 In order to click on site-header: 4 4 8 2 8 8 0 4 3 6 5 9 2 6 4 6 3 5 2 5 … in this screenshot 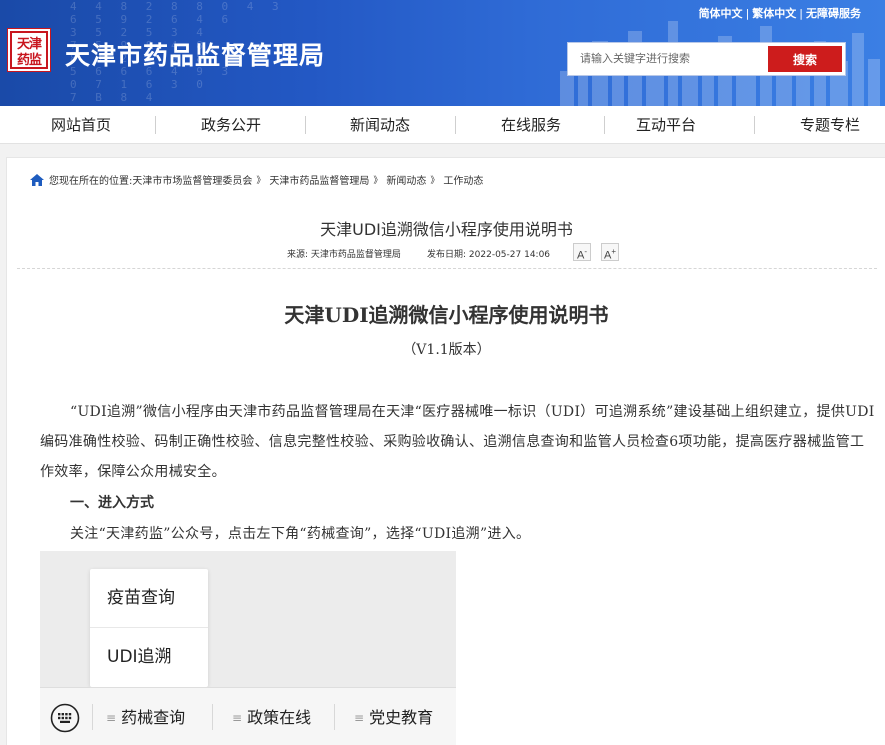, I will do `click(442, 53)`.